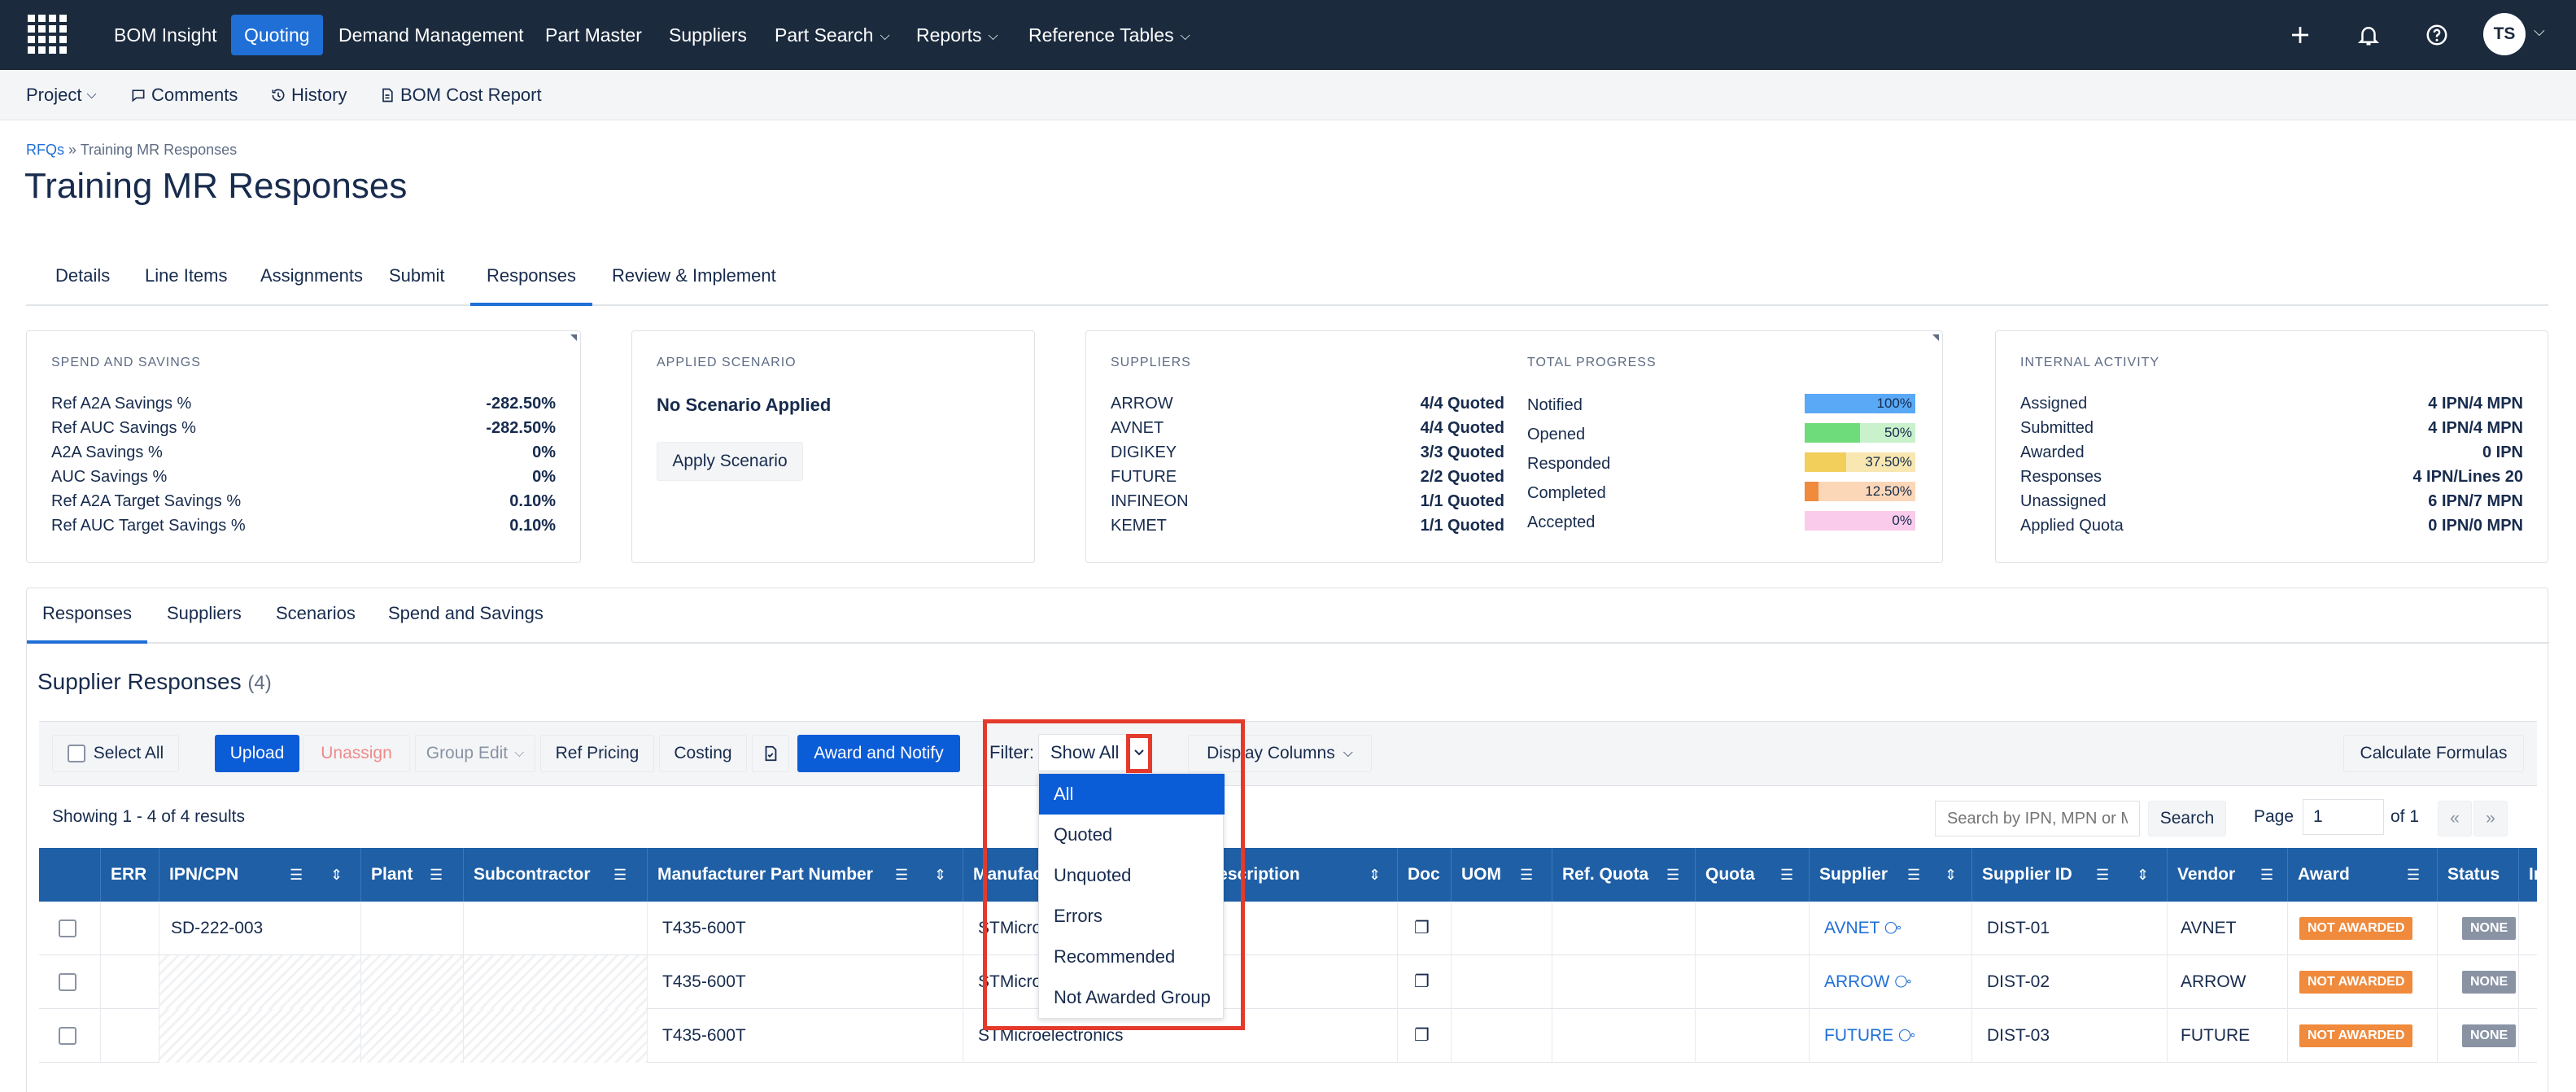 The image size is (2576, 1092). I want to click on column-header-plant: Plant ☰, so click(412, 875).